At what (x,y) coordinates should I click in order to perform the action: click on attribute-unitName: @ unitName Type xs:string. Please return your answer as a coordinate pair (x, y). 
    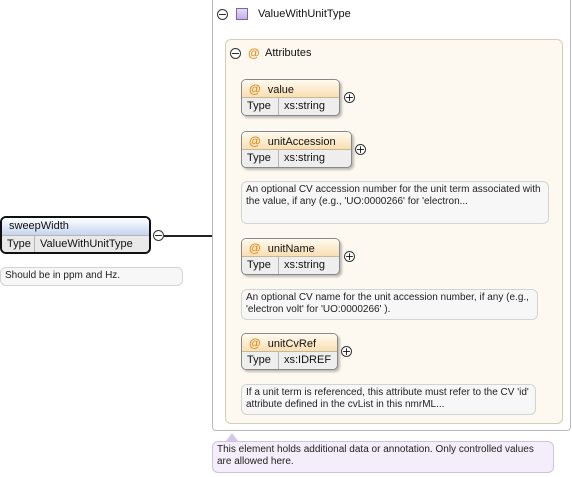
    Looking at the image, I should click on (290, 256).